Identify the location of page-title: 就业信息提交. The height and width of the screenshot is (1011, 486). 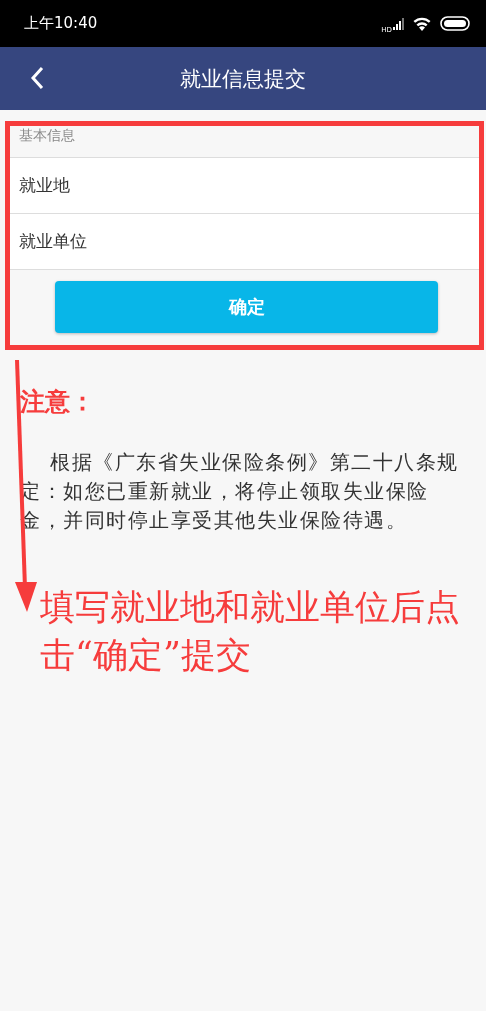
(243, 79).